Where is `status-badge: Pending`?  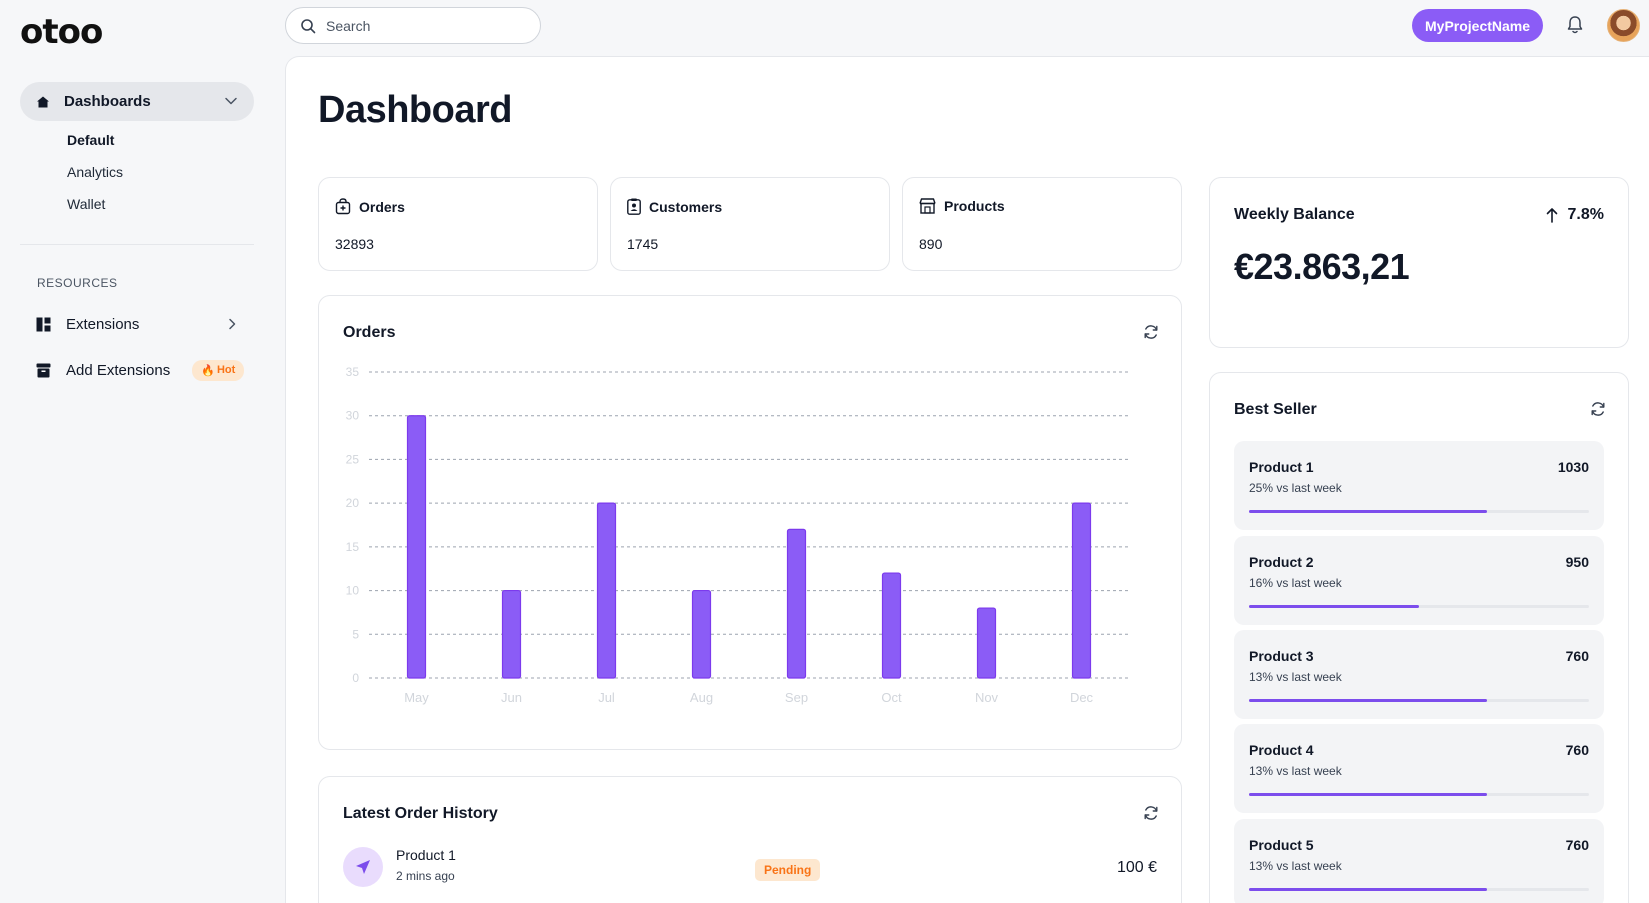
status-badge: Pending is located at coordinates (788, 870).